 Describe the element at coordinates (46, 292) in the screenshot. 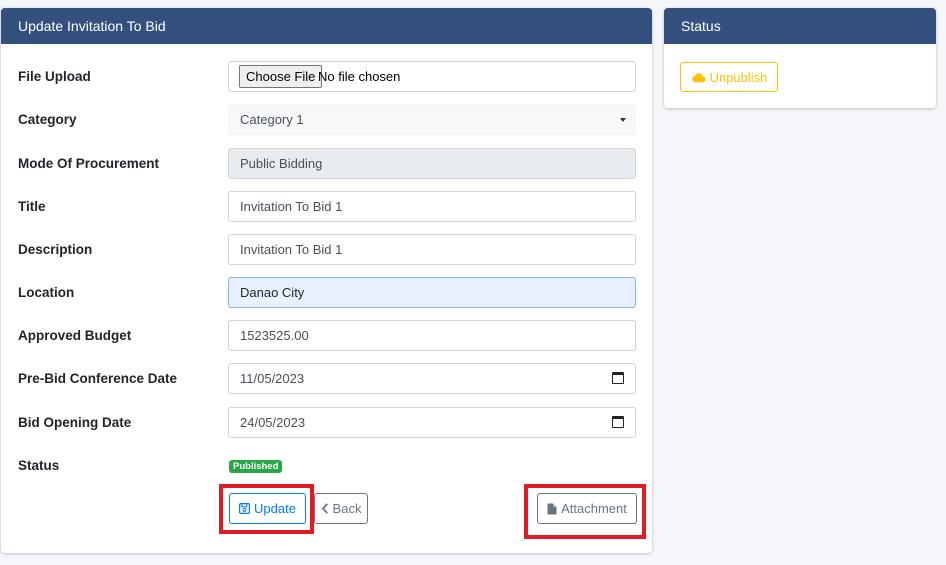

I see `location-label: Location` at that location.